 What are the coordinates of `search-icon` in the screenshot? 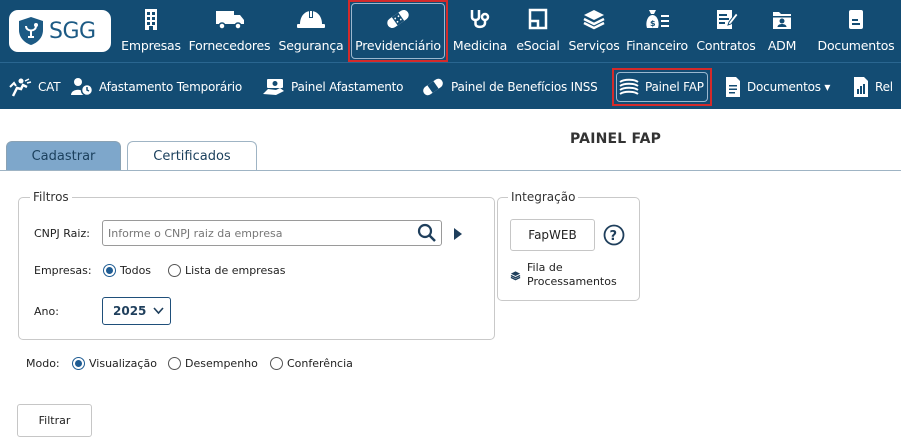 It's located at (427, 235).